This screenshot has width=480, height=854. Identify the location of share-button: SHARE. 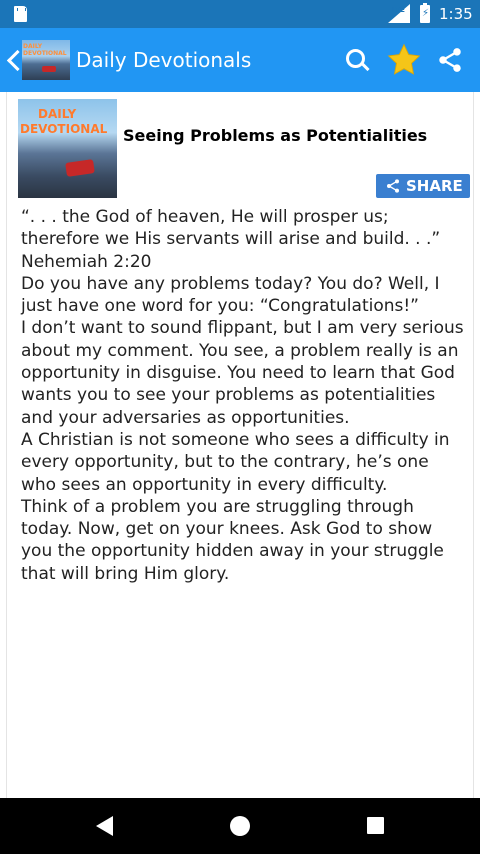
(423, 186).